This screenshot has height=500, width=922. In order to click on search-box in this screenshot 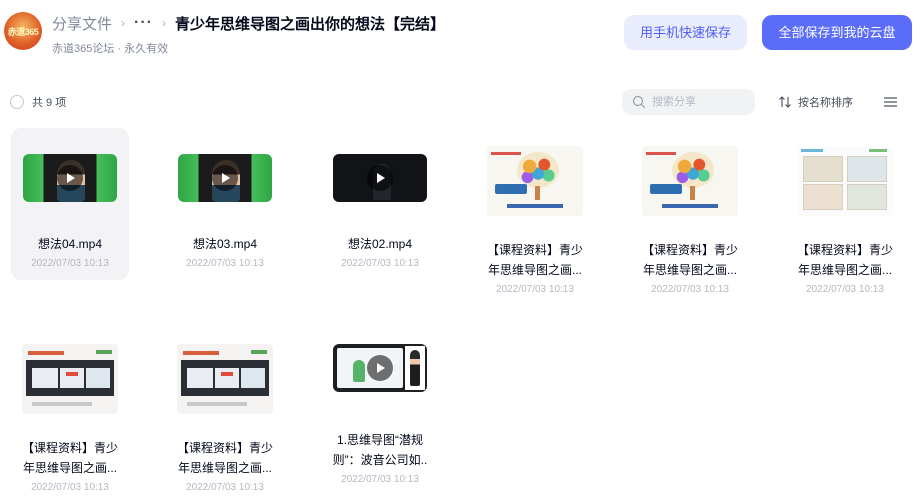, I will do `click(688, 102)`.